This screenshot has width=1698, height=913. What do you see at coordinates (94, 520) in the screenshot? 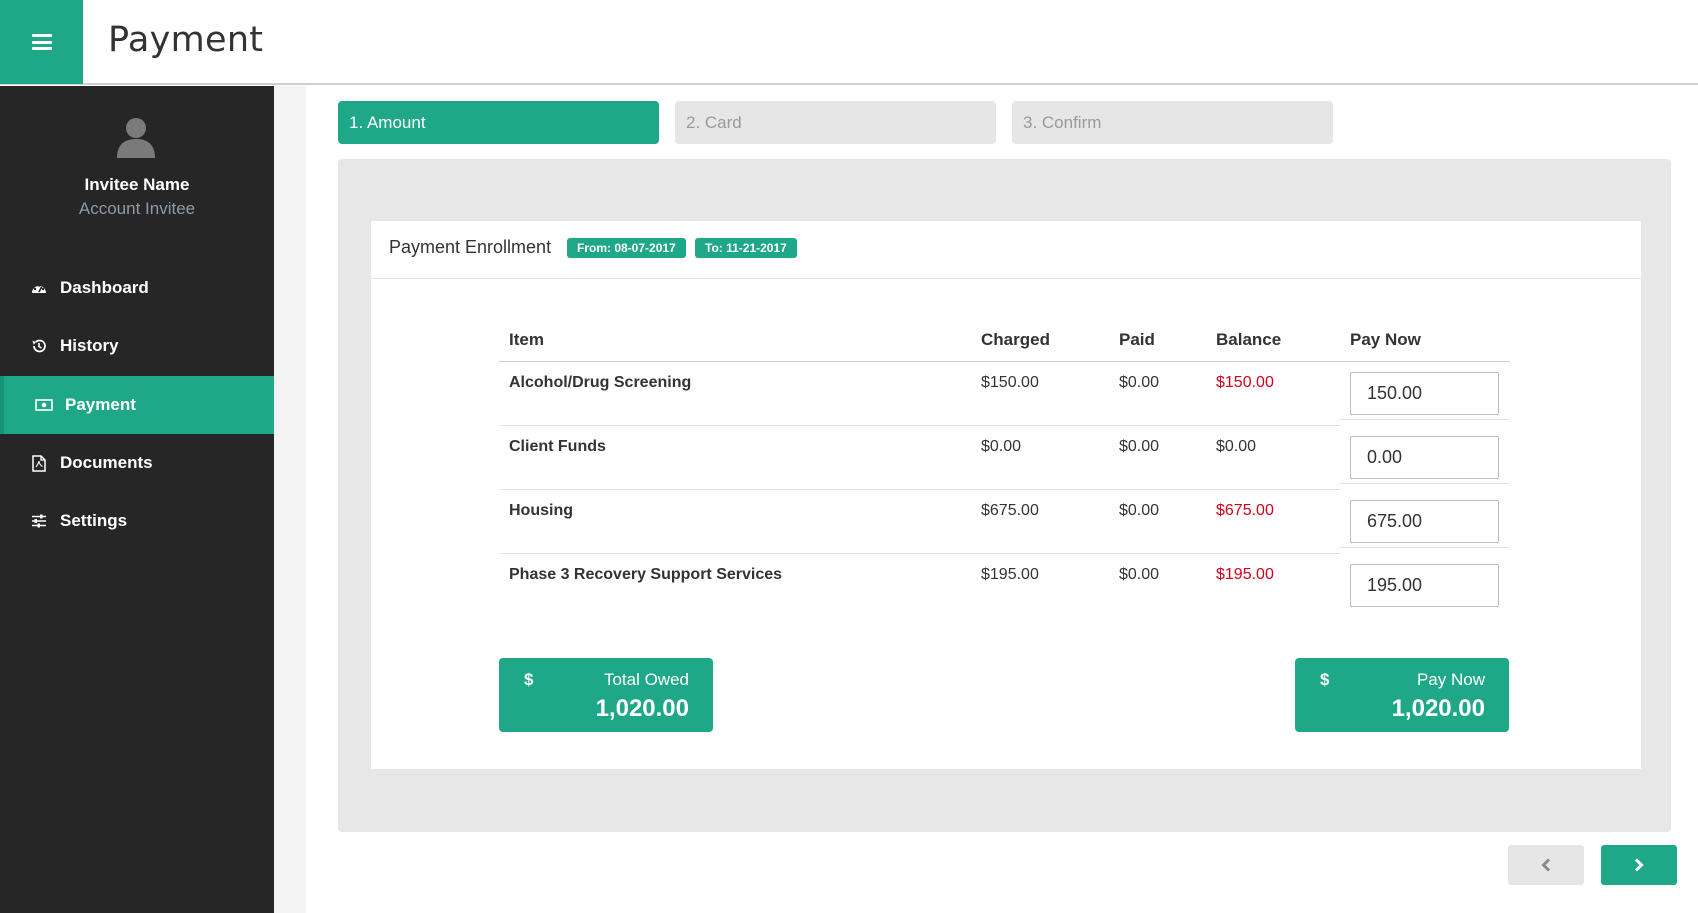
I see `sidebar-item-label: Settings` at bounding box center [94, 520].